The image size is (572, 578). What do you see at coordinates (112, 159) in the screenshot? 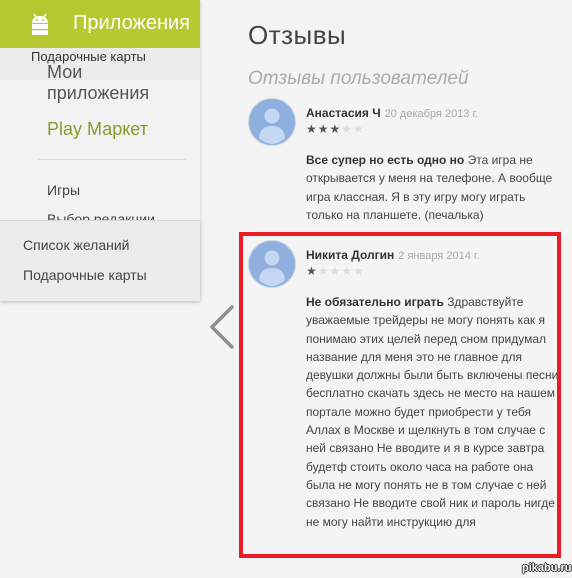
I see `sidebar-divider` at bounding box center [112, 159].